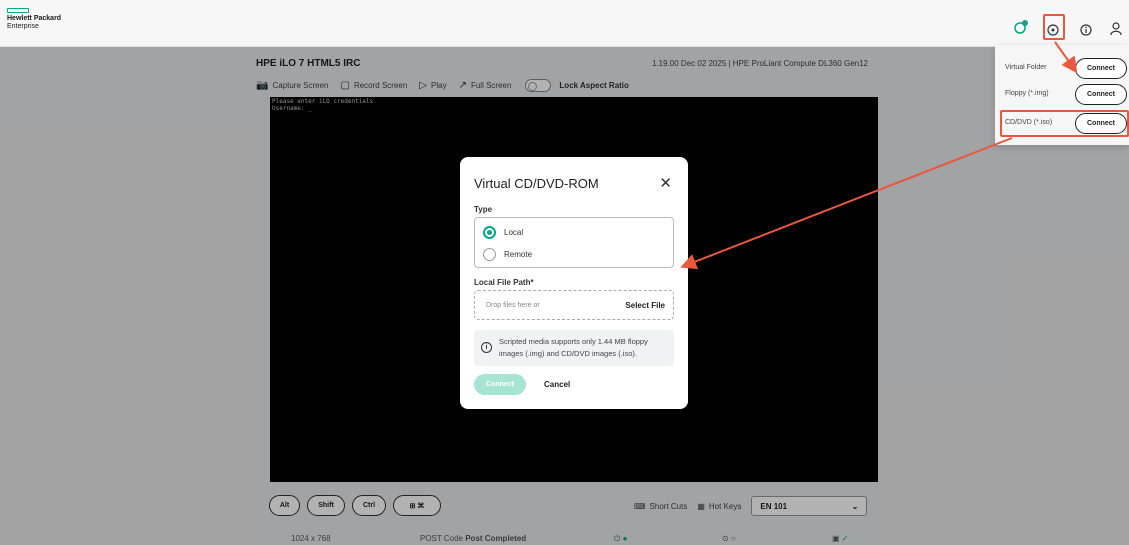  What do you see at coordinates (503, 232) in the screenshot?
I see `radio-local: Local` at bounding box center [503, 232].